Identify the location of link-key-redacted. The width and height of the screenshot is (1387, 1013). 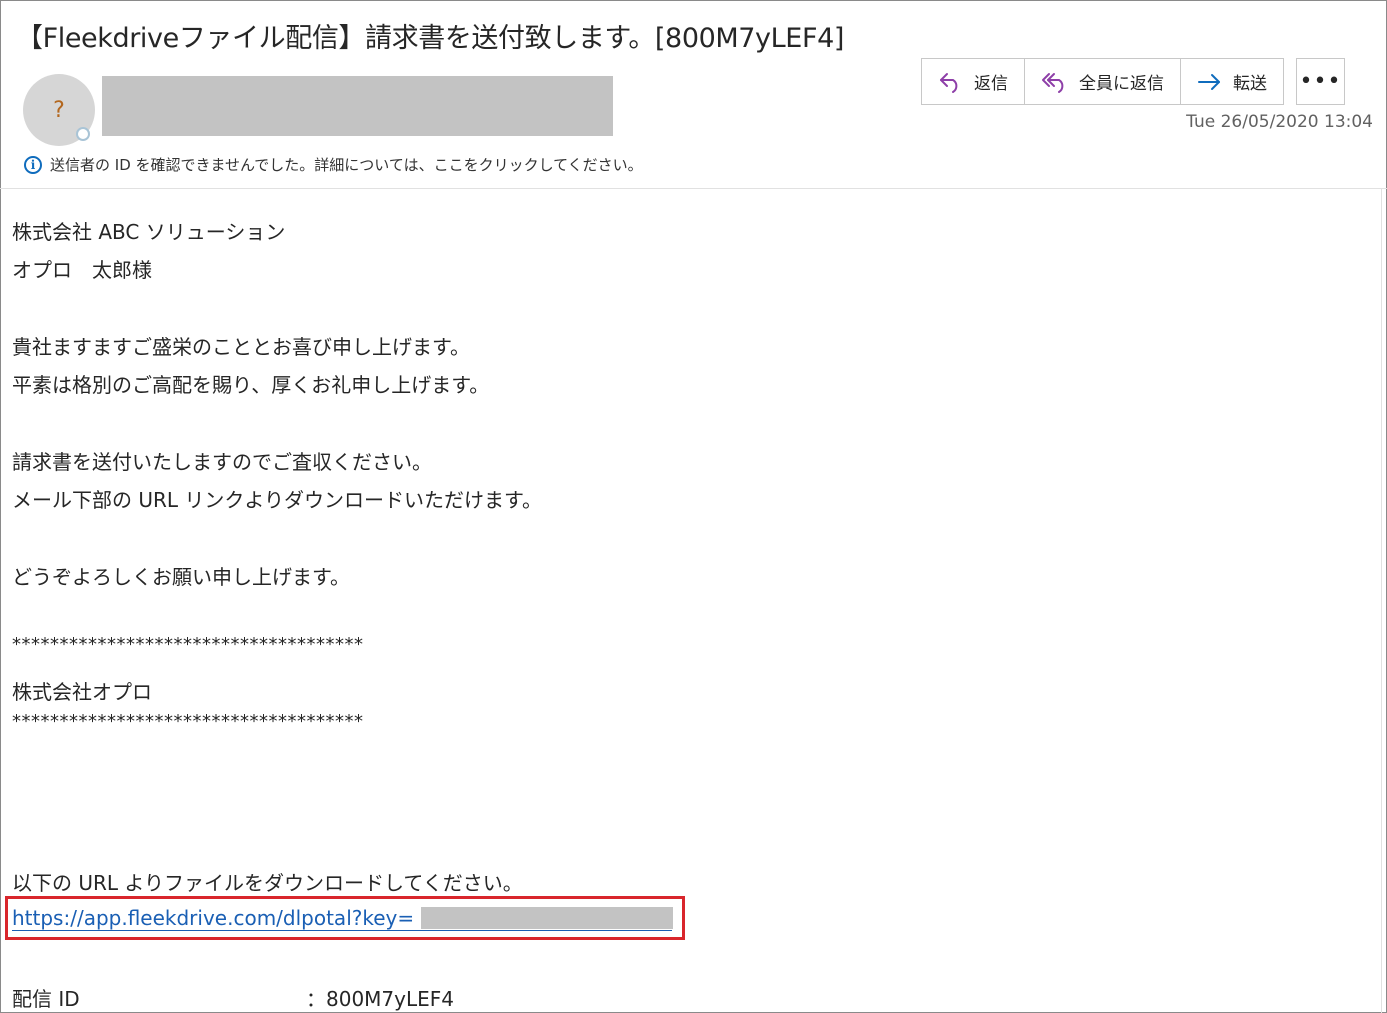
(547, 918).